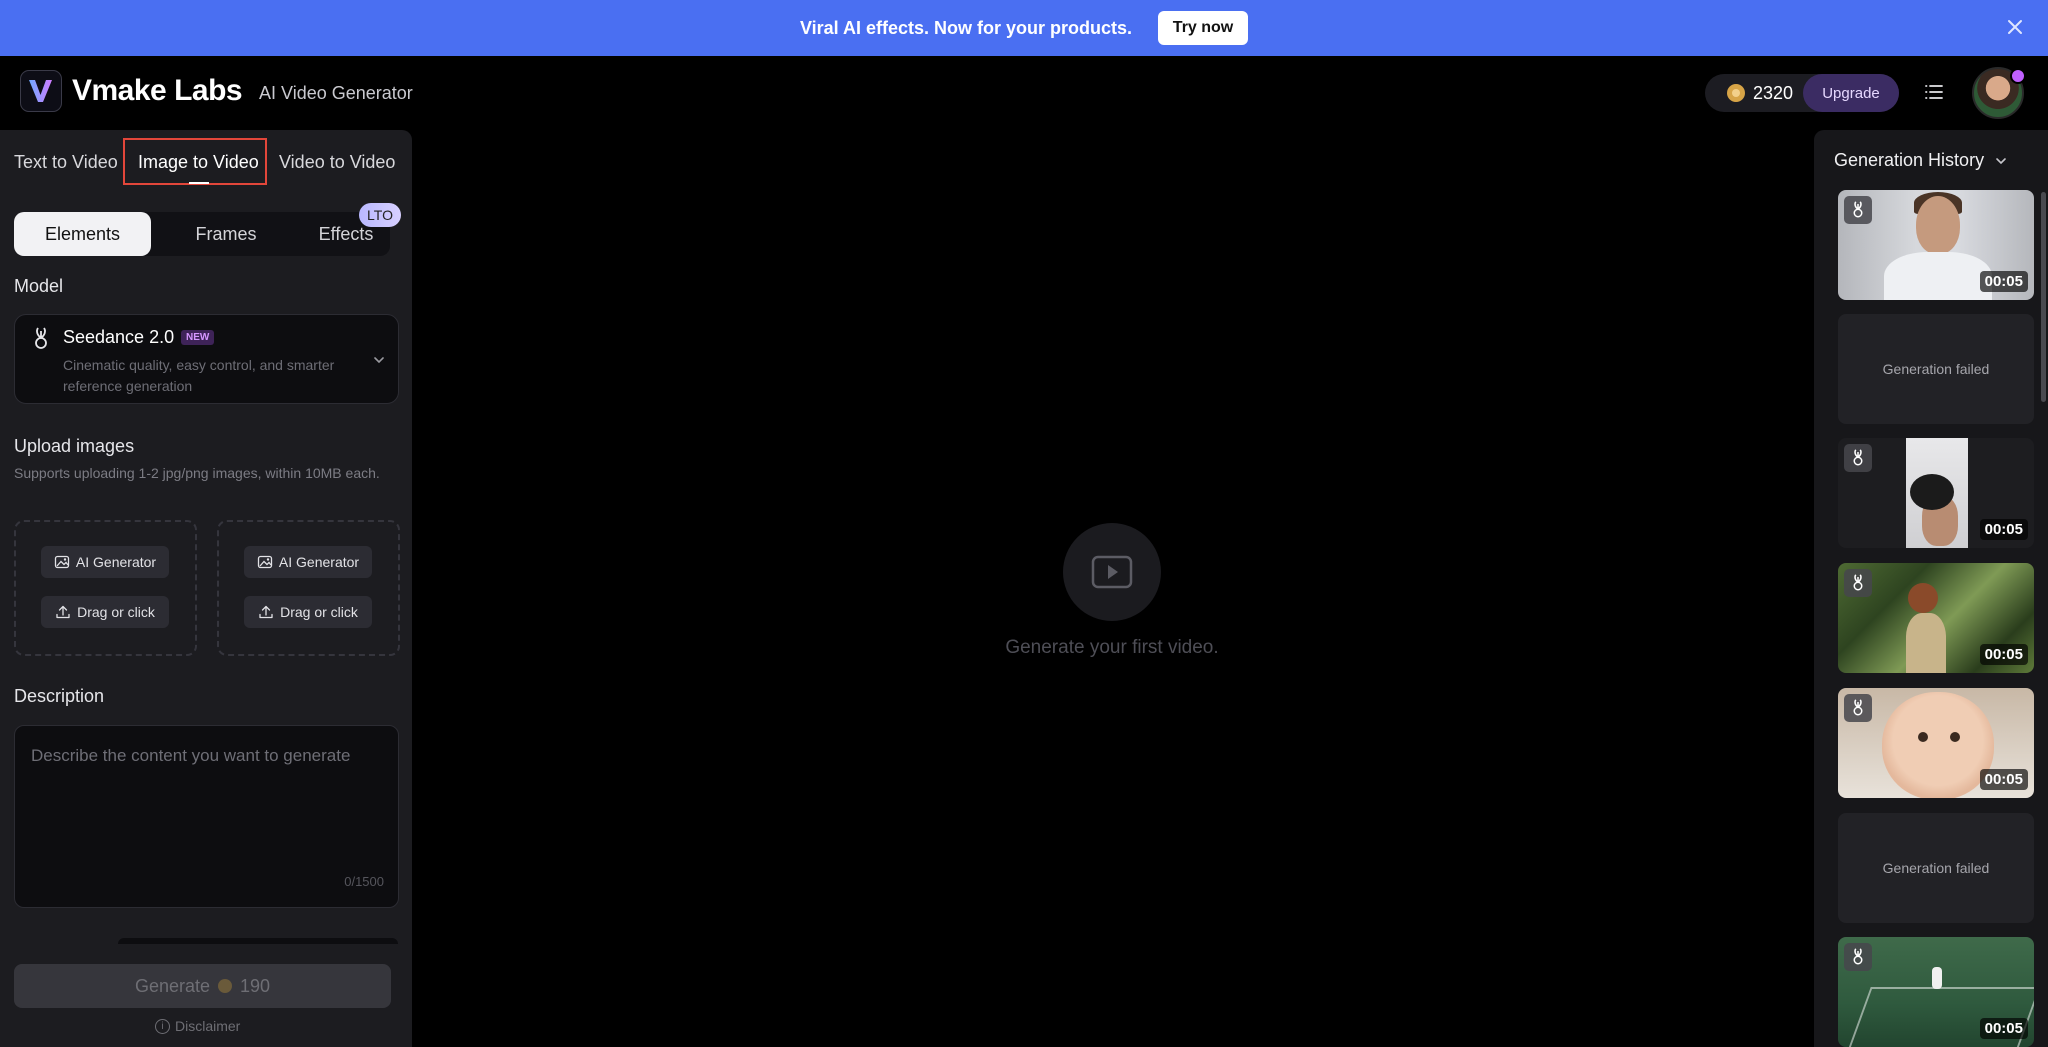 The width and height of the screenshot is (2048, 1047). I want to click on generate-button: Generate 190, so click(202, 986).